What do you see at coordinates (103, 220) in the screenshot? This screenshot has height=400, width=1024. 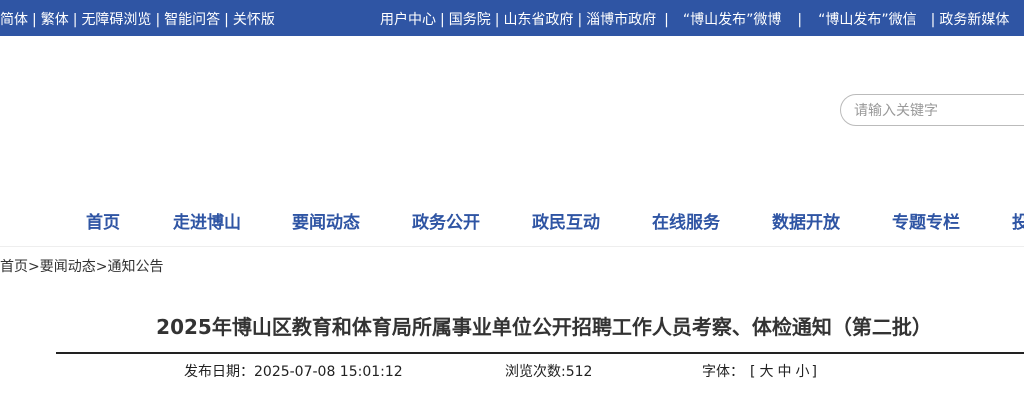 I see `nav-home: 首页` at bounding box center [103, 220].